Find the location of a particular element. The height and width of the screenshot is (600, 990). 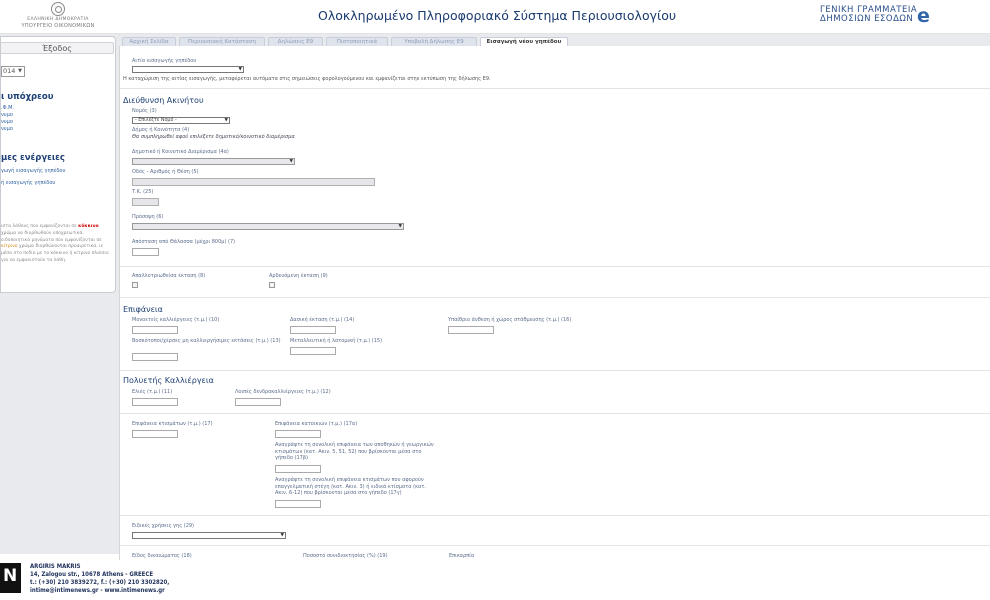

special-use-label: Ειδικές χρήσεις γης (29) is located at coordinates (163, 526).